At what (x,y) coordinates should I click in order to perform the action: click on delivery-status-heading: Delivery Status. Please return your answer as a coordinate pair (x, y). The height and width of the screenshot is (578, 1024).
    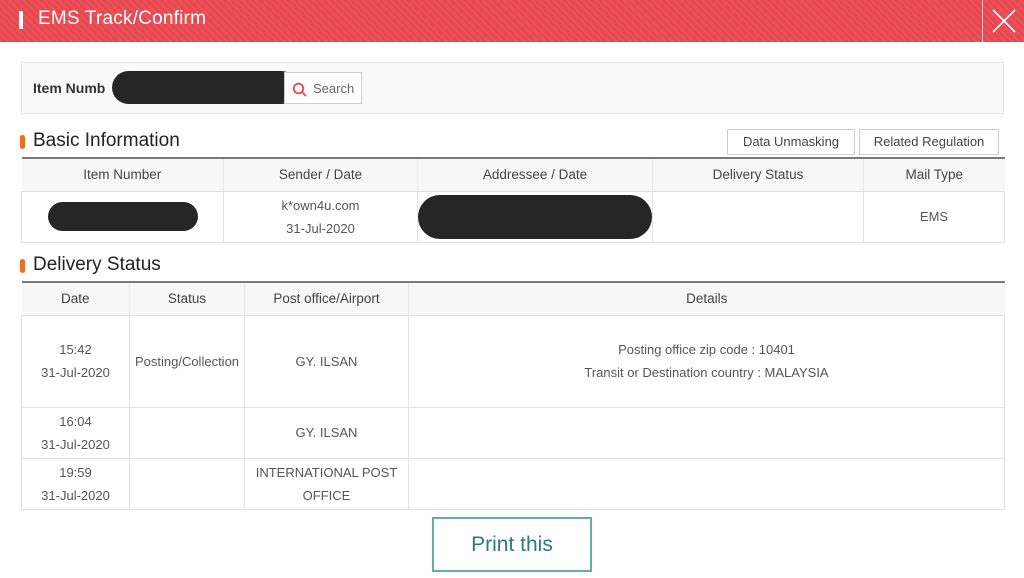
    Looking at the image, I should click on (97, 264).